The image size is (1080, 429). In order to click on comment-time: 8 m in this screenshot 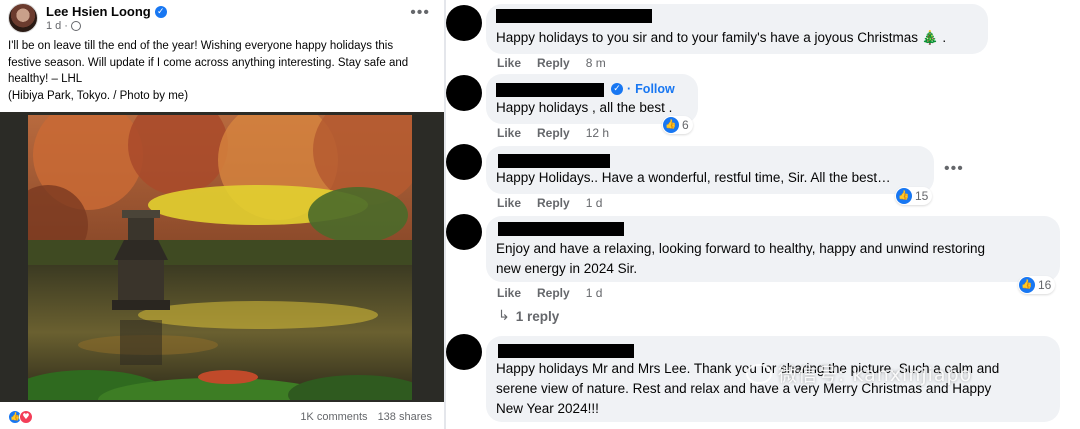, I will do `click(596, 63)`.